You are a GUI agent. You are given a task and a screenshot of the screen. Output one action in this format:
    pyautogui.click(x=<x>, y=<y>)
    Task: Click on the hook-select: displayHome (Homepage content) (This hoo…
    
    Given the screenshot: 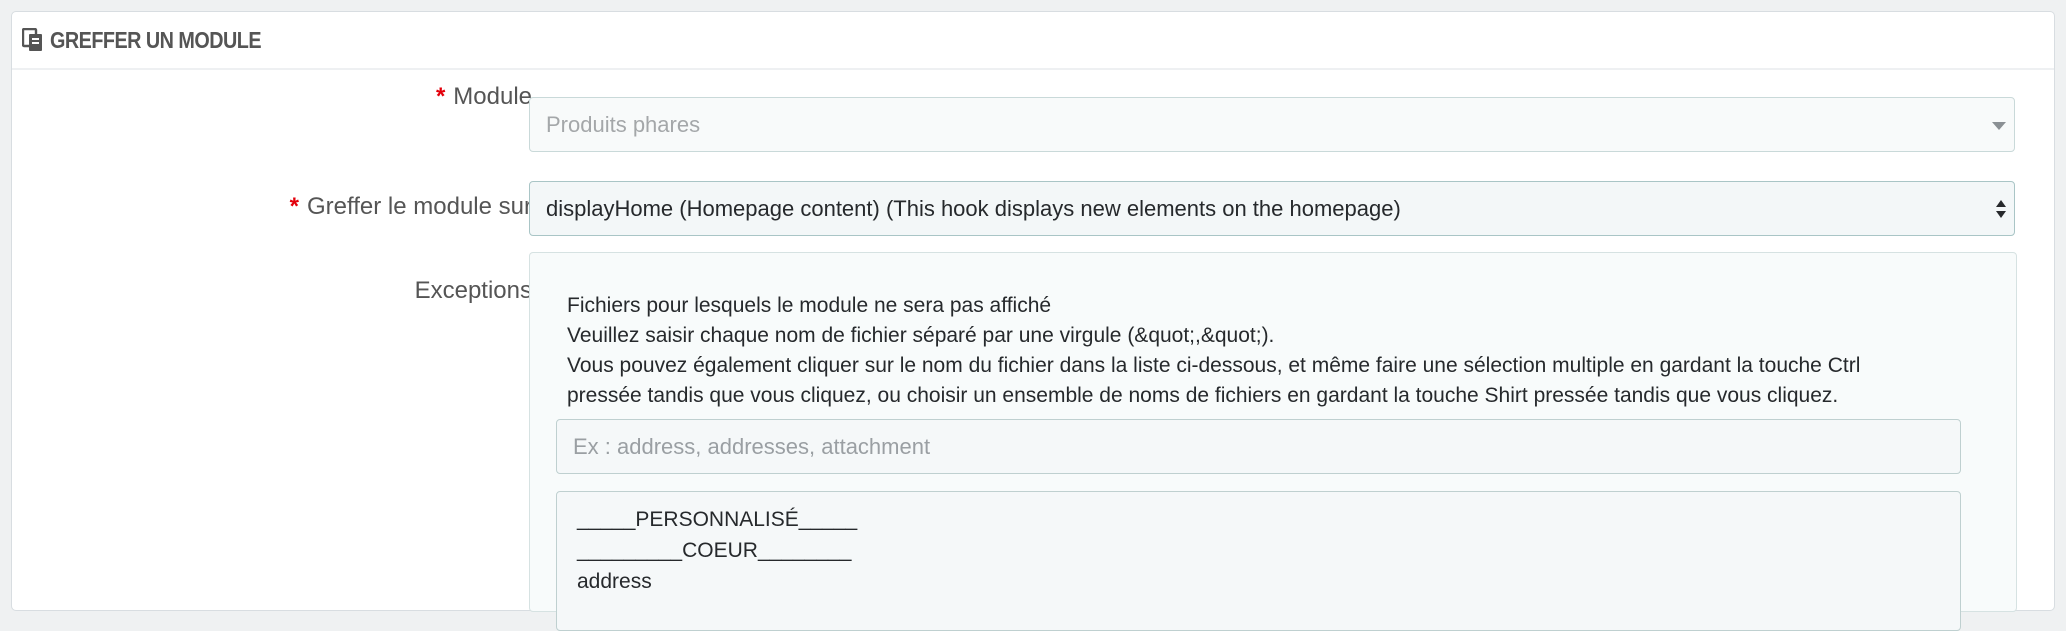 What is the action you would take?
    pyautogui.click(x=1272, y=208)
    